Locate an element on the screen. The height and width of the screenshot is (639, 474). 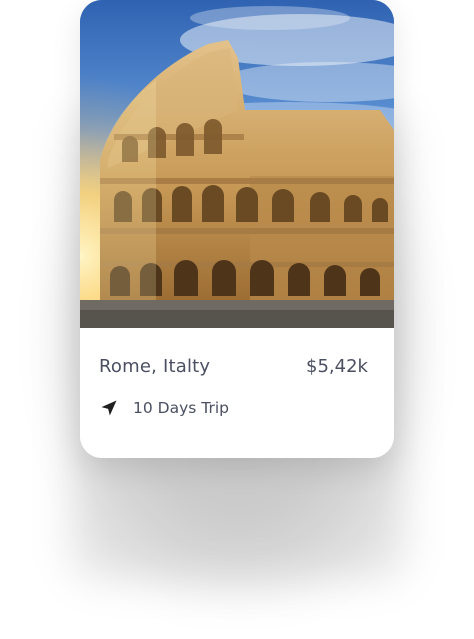
trip-info: 10 Days Trip is located at coordinates (164, 408).